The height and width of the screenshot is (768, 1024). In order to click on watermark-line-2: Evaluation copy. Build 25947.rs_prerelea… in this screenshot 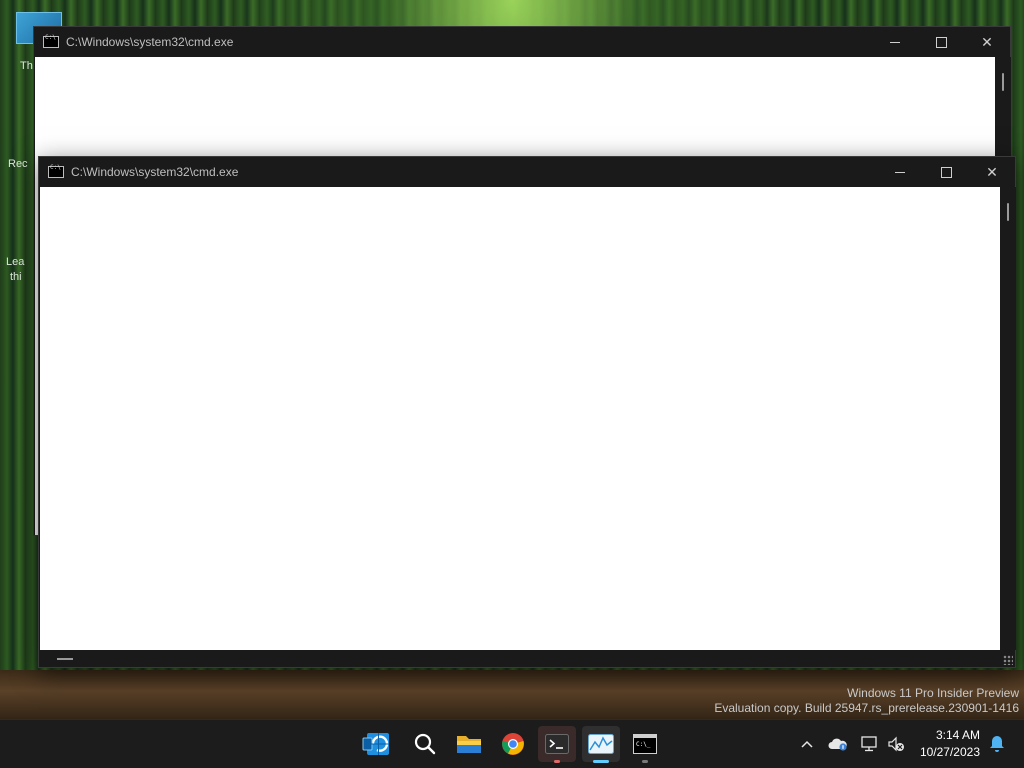, I will do `click(866, 708)`.